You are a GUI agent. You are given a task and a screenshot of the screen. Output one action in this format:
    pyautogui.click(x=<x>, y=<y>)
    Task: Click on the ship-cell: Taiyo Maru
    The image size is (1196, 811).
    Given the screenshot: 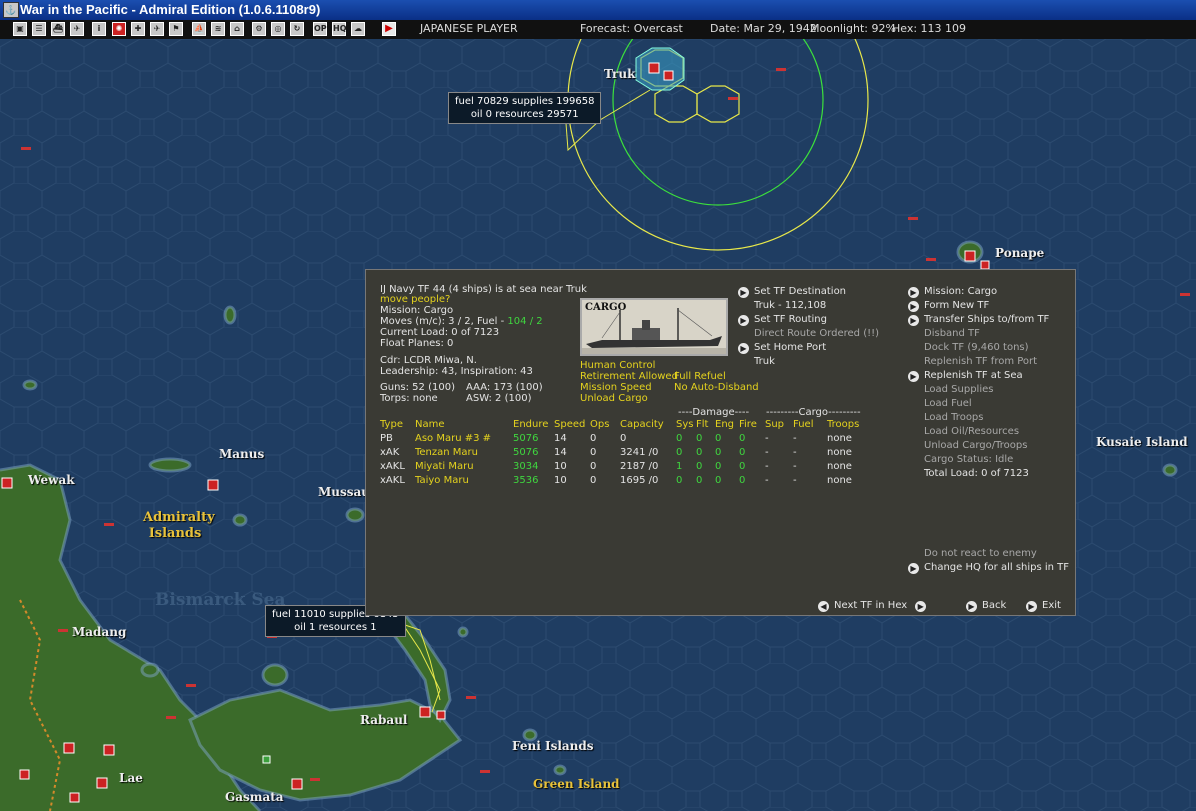 What is the action you would take?
    pyautogui.click(x=464, y=480)
    